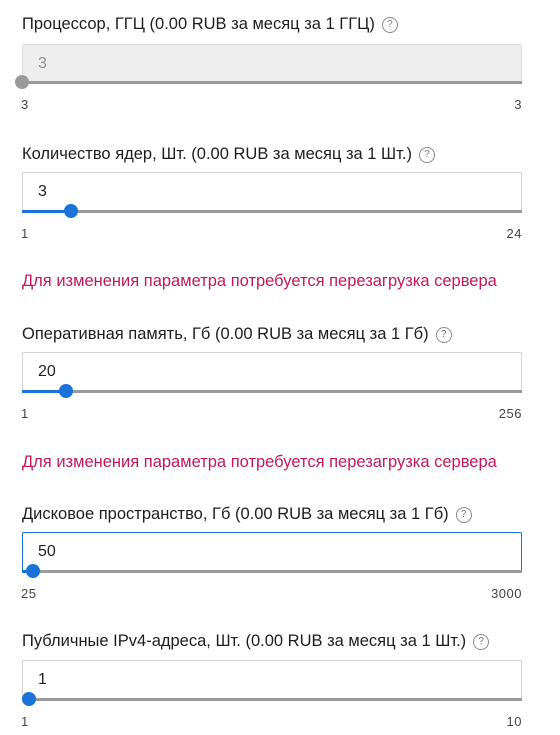 This screenshot has height=735, width=560. What do you see at coordinates (25, 413) in the screenshot?
I see `ram-min: 1` at bounding box center [25, 413].